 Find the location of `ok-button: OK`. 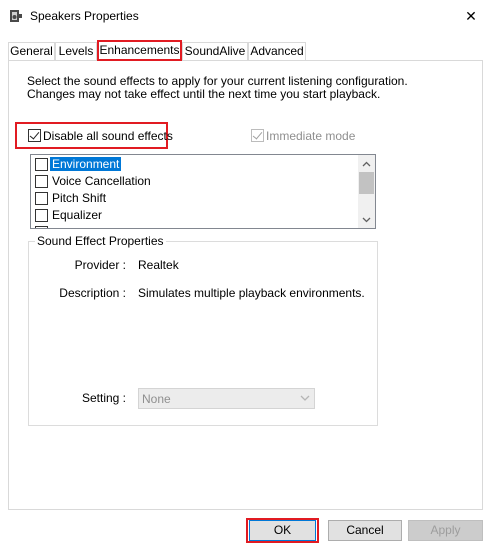

ok-button: OK is located at coordinates (282, 530).